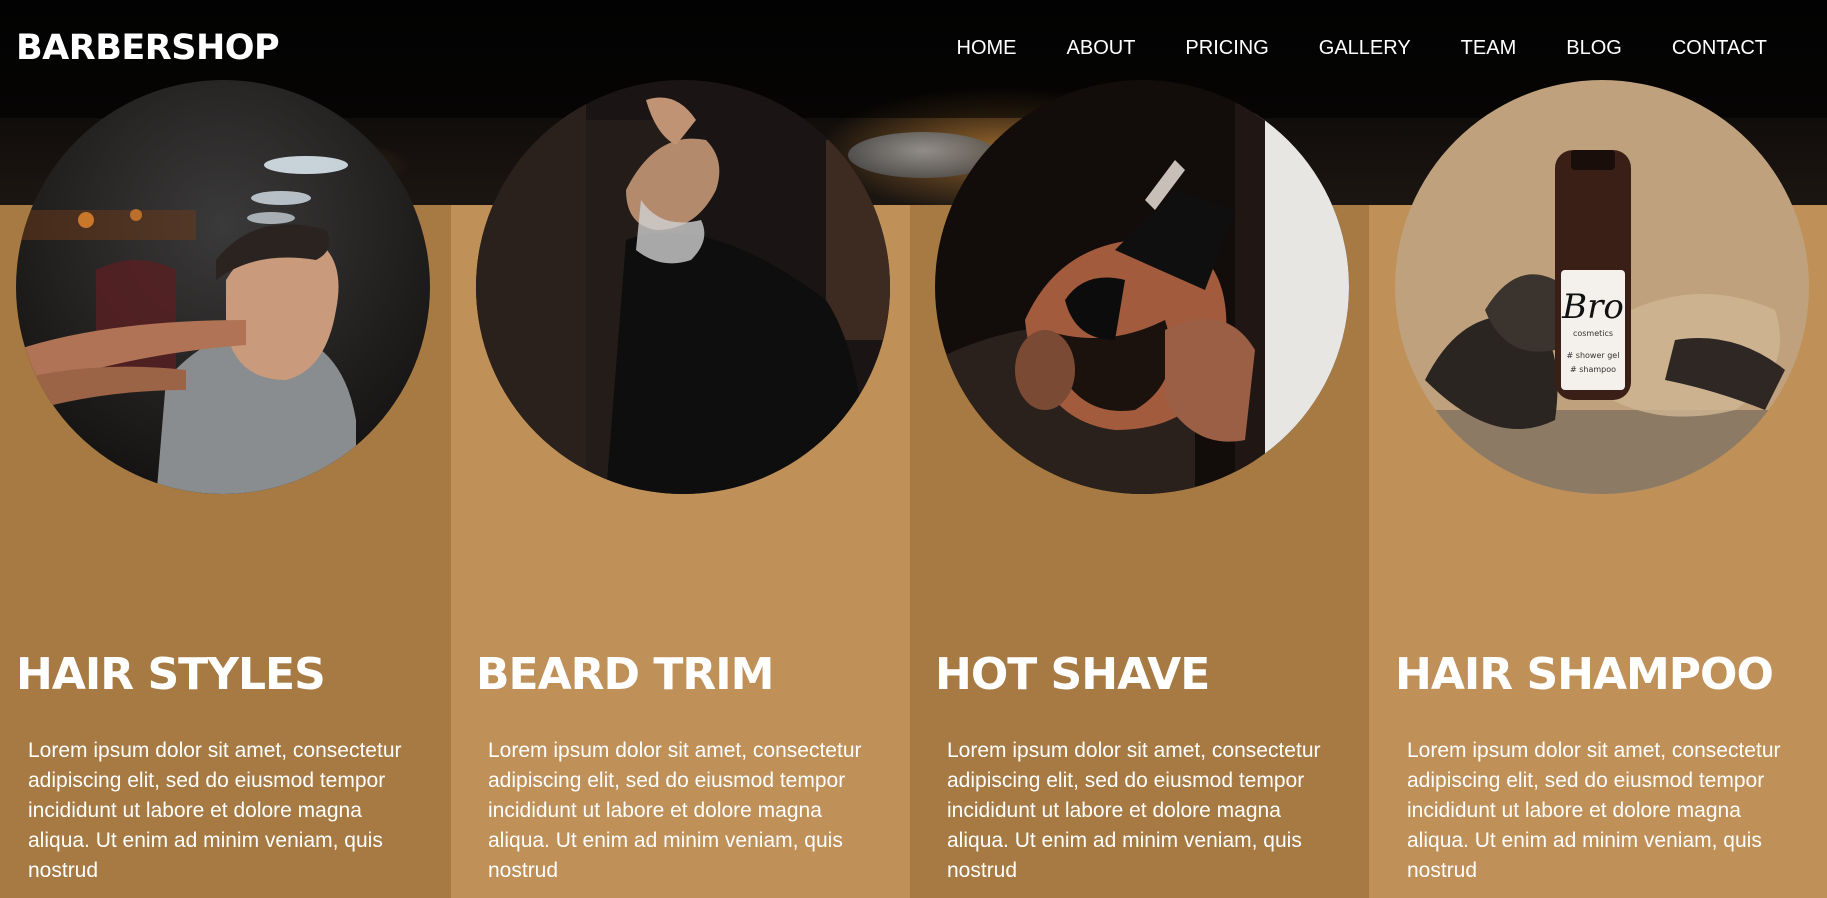 This screenshot has width=1827, height=898. I want to click on hot-shave-title: HOT SHAVE, so click(1072, 674).